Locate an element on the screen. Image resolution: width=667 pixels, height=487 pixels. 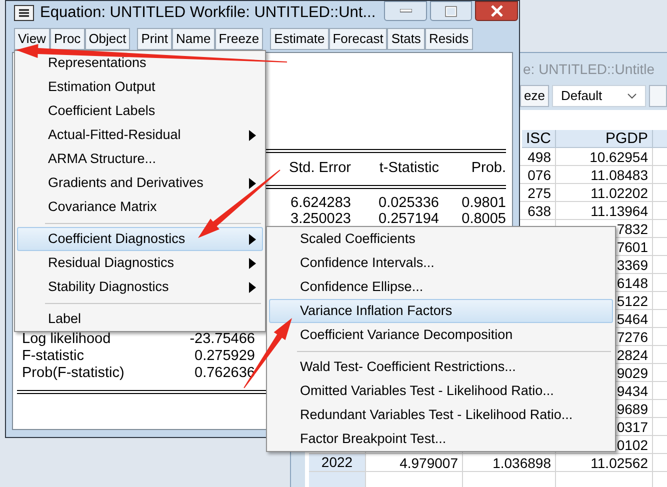
column-header: t-Statistic is located at coordinates (409, 168).